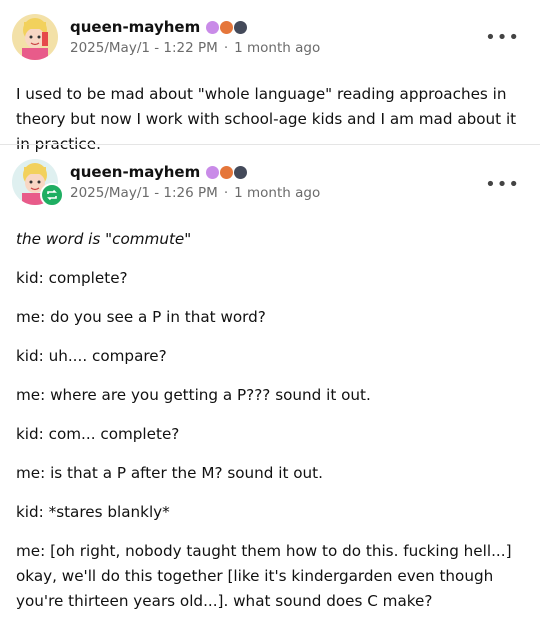  Describe the element at coordinates (98, 434) in the screenshot. I see `dialogue-line: kid: com... complete?` at that location.